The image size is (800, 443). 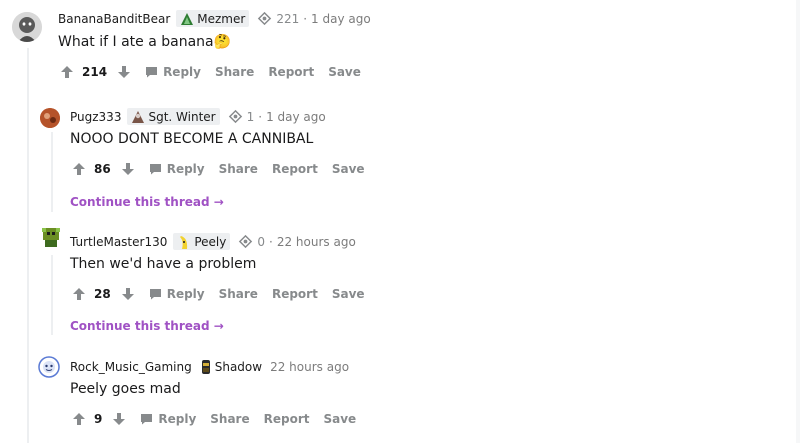 I want to click on vote-score: 214, so click(x=95, y=72).